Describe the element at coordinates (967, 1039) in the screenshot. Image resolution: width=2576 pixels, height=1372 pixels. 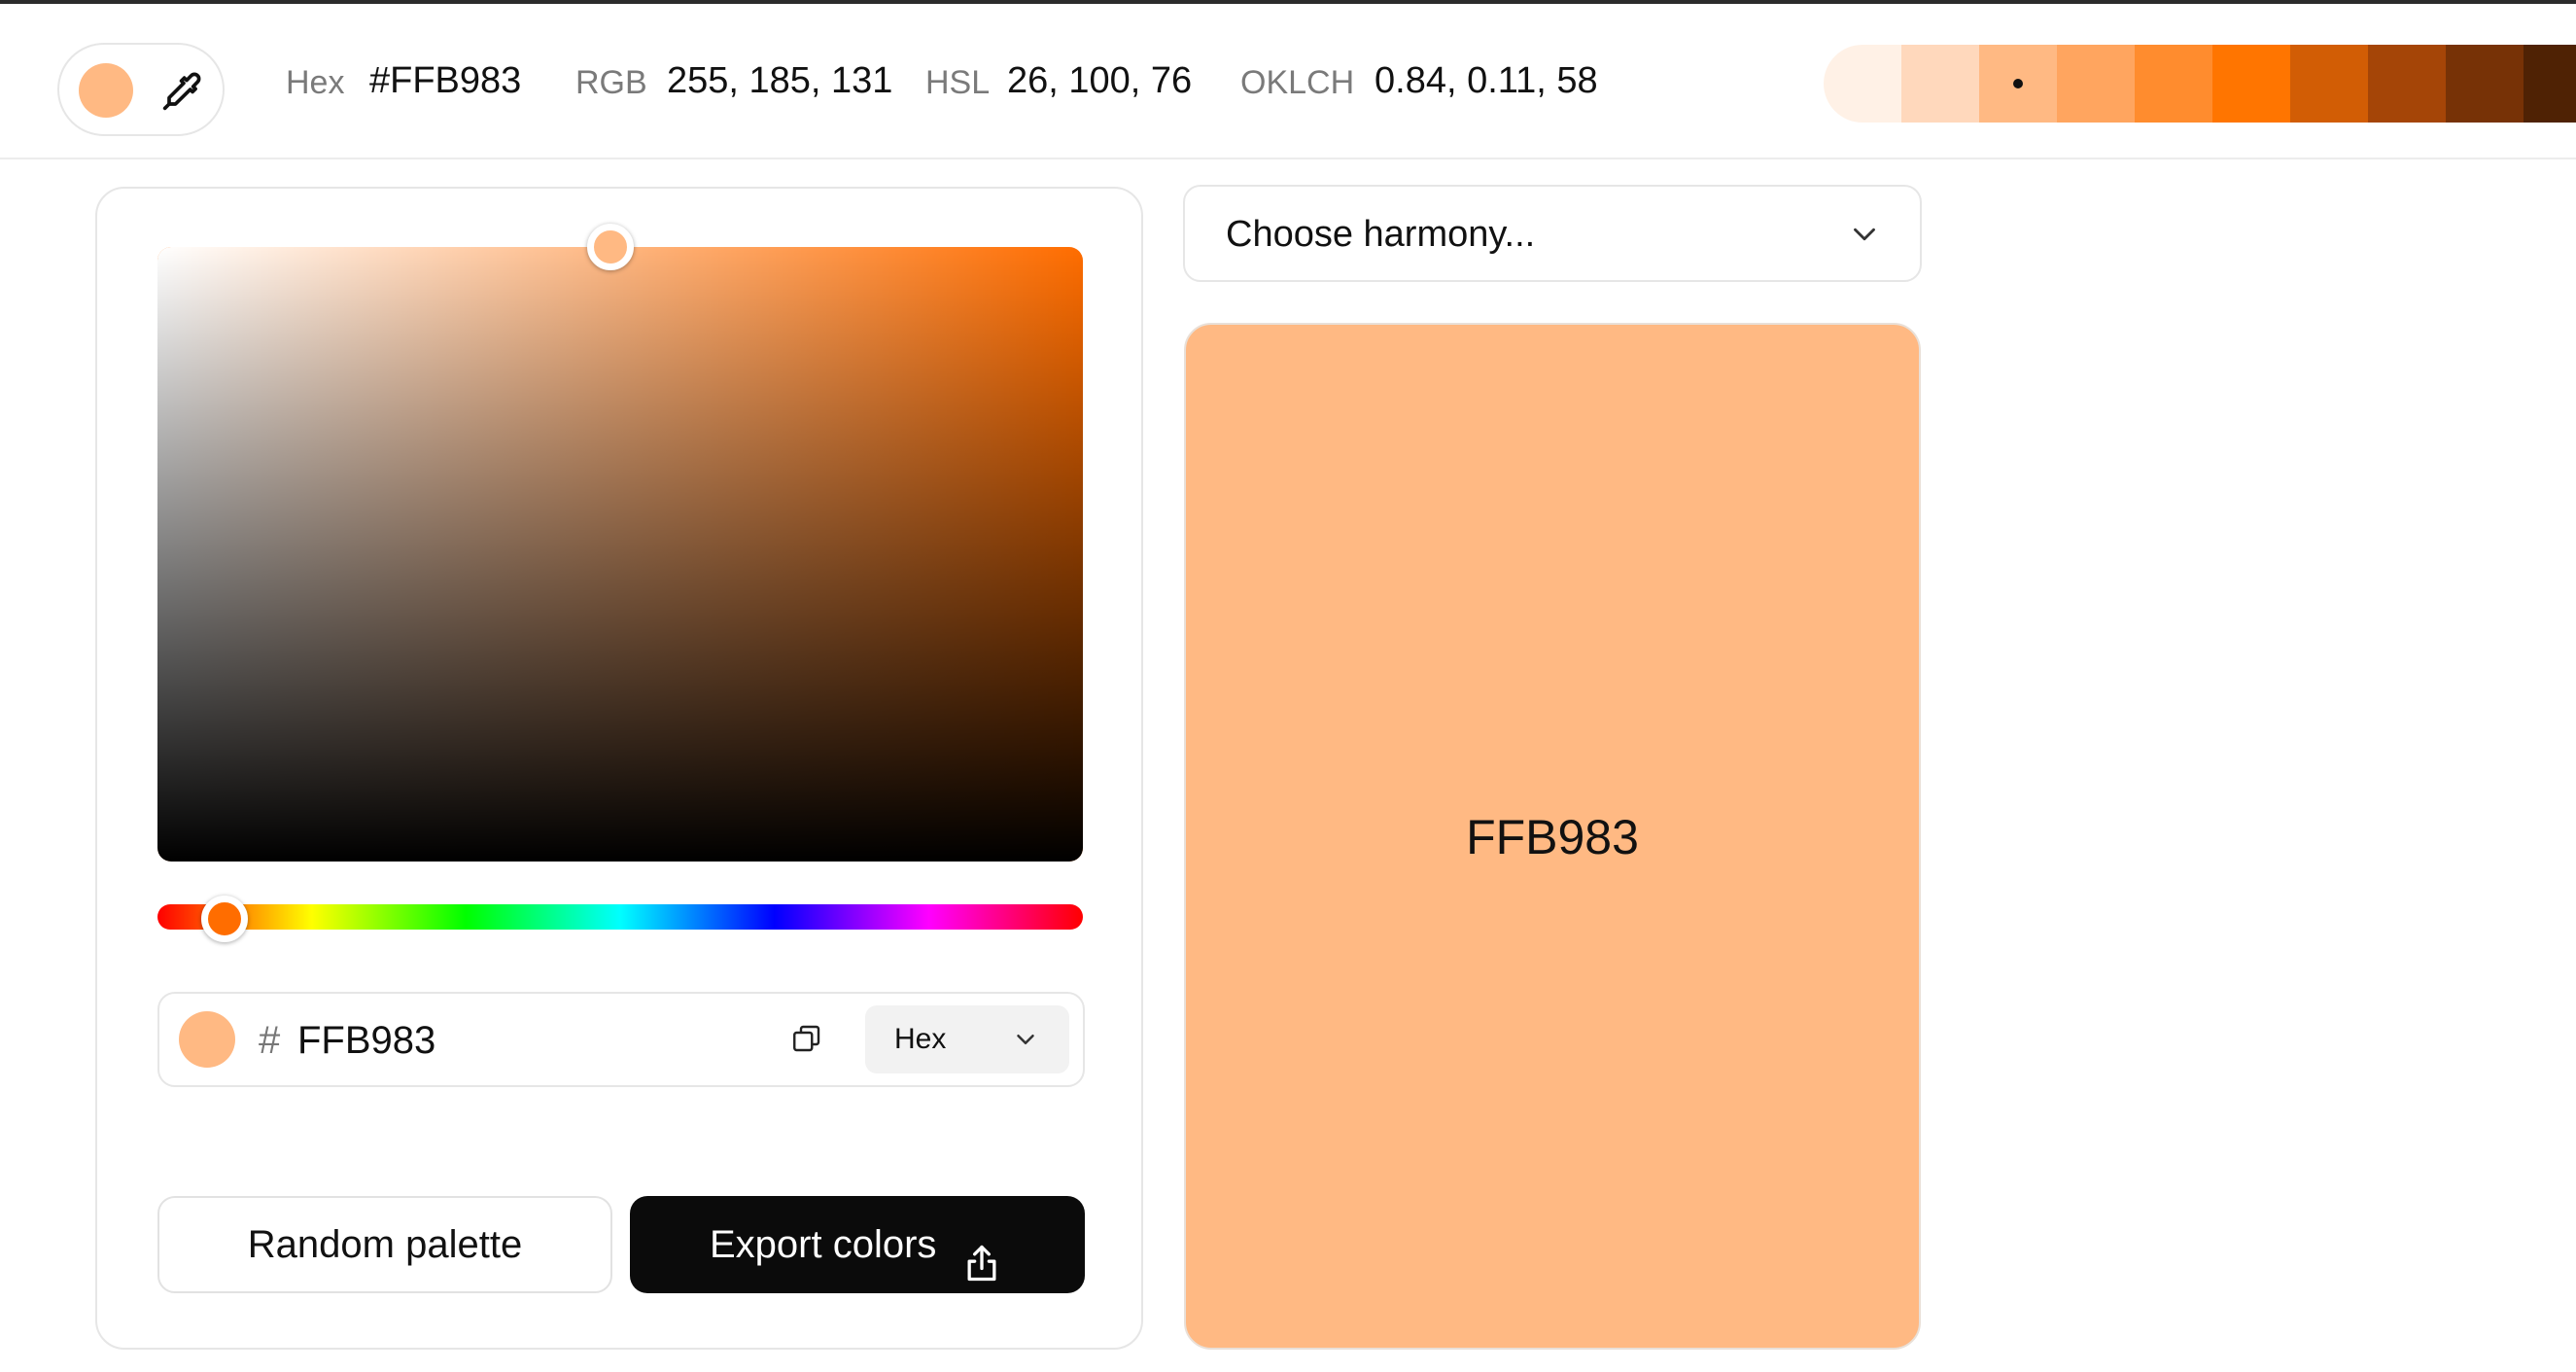
I see `format-select: Hex` at that location.